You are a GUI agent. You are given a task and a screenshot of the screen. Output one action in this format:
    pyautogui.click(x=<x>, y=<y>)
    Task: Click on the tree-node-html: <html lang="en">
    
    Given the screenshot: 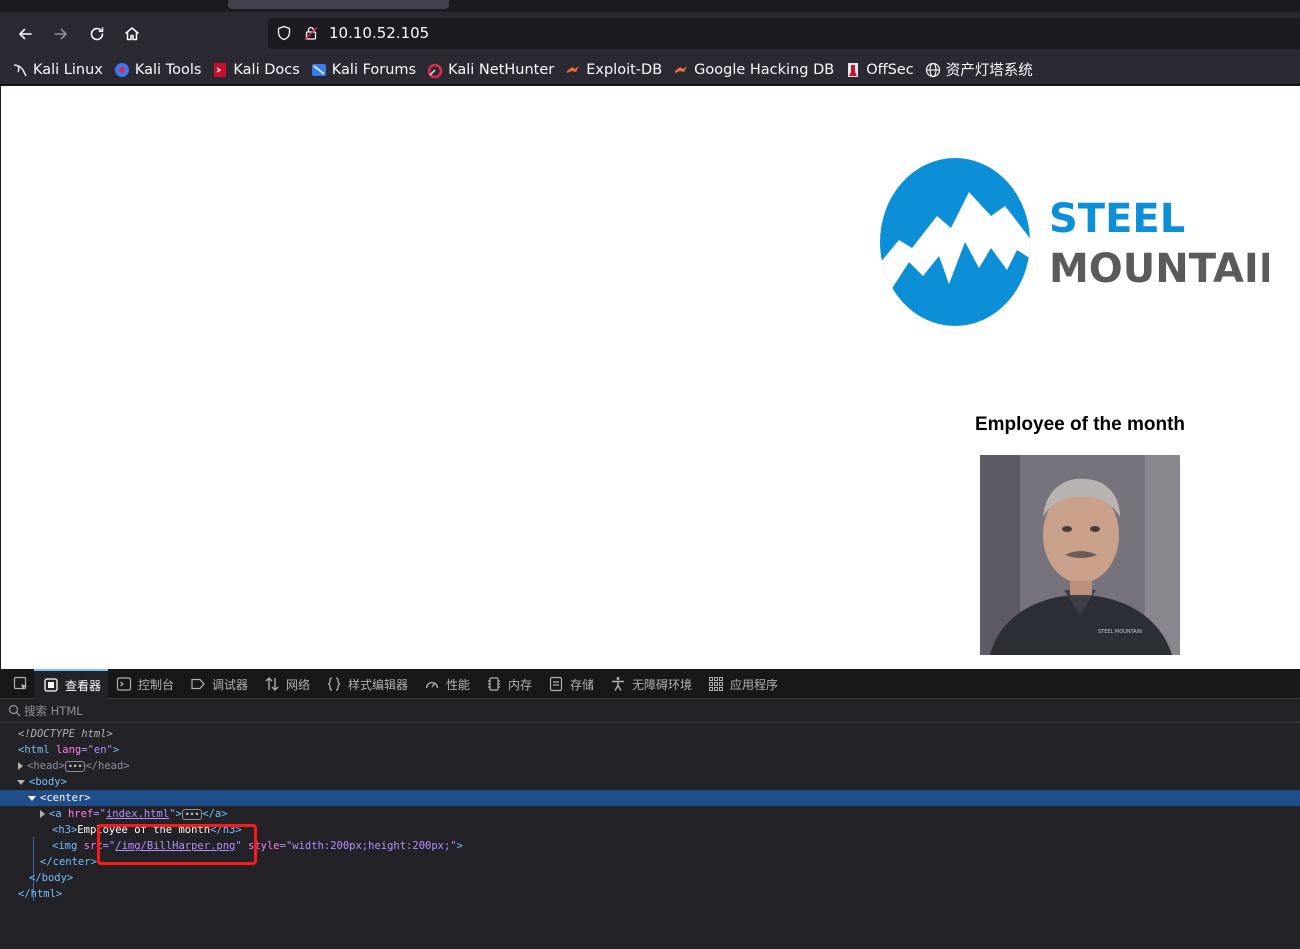 What is the action you would take?
    pyautogui.click(x=650, y=750)
    